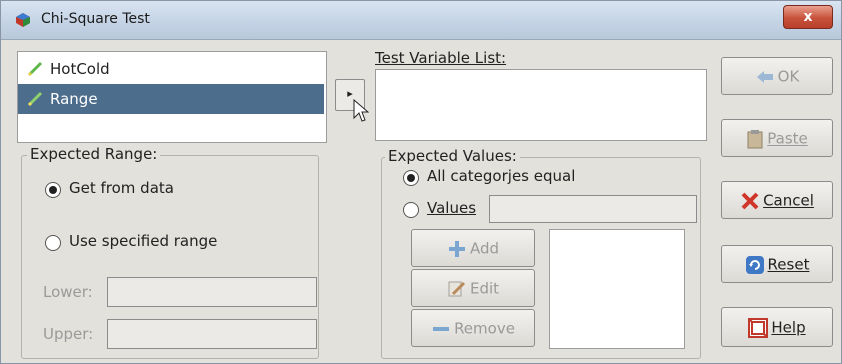 The width and height of the screenshot is (842, 364). Describe the element at coordinates (411, 178) in the screenshot. I see `all-categories-equal-radio` at that location.